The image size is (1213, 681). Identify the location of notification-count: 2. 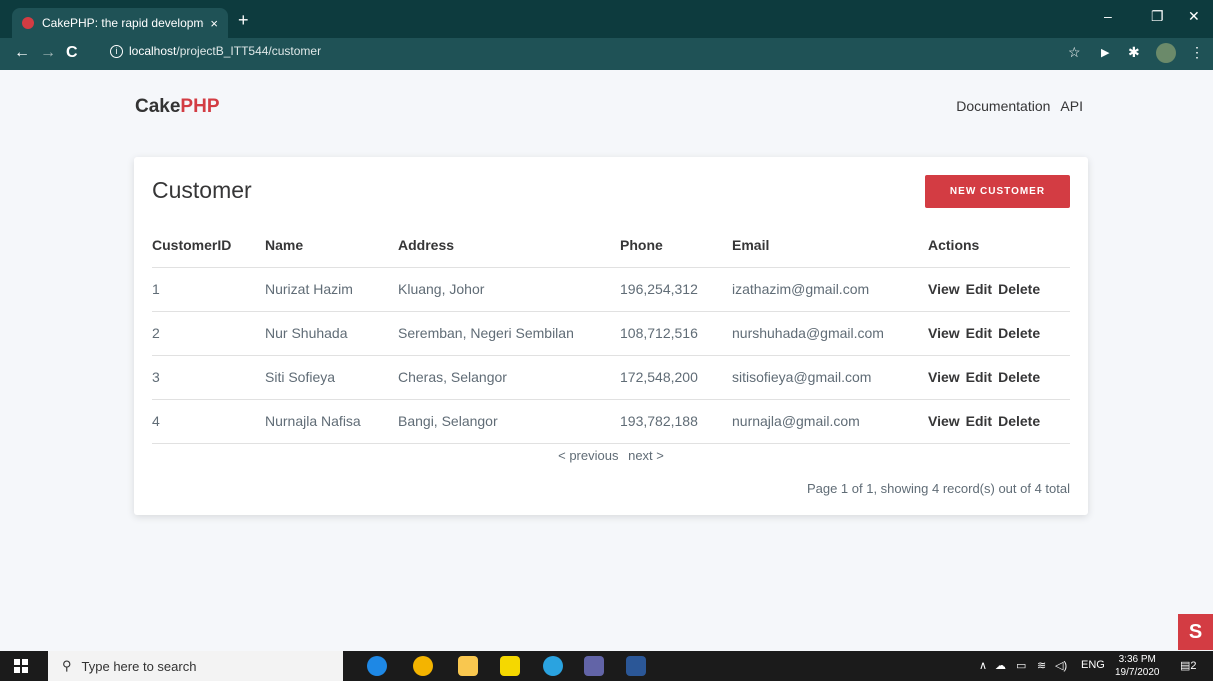
(1193, 666).